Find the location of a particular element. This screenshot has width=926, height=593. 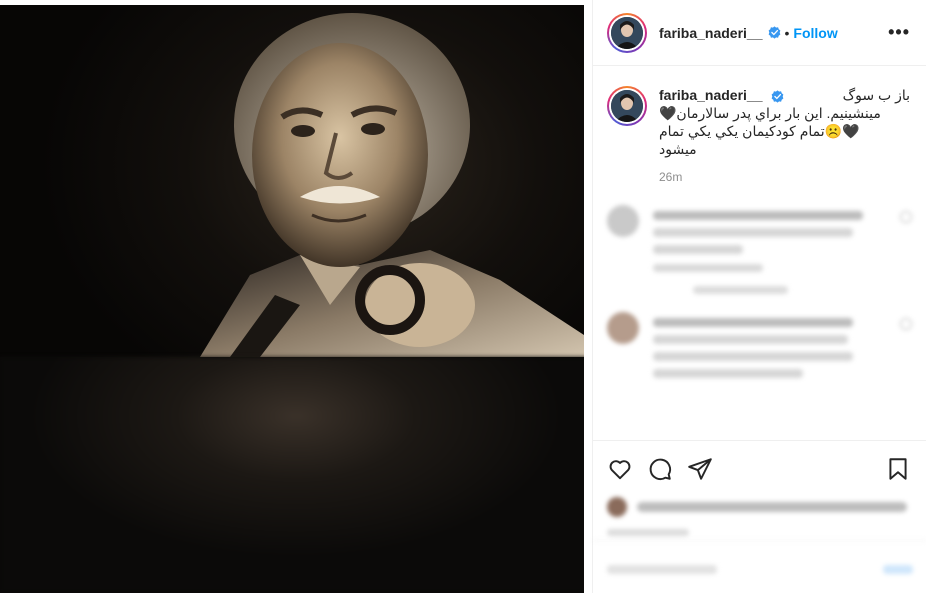

post-timestamp: 26m is located at coordinates (784, 177).